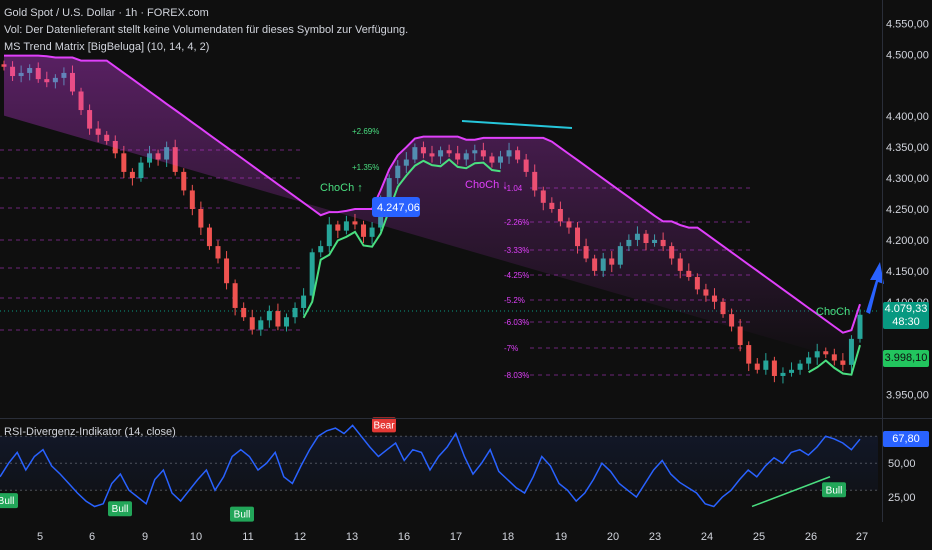 The width and height of the screenshot is (932, 550). What do you see at coordinates (516, 275) in the screenshot?
I see `pct-label: -4.25%` at bounding box center [516, 275].